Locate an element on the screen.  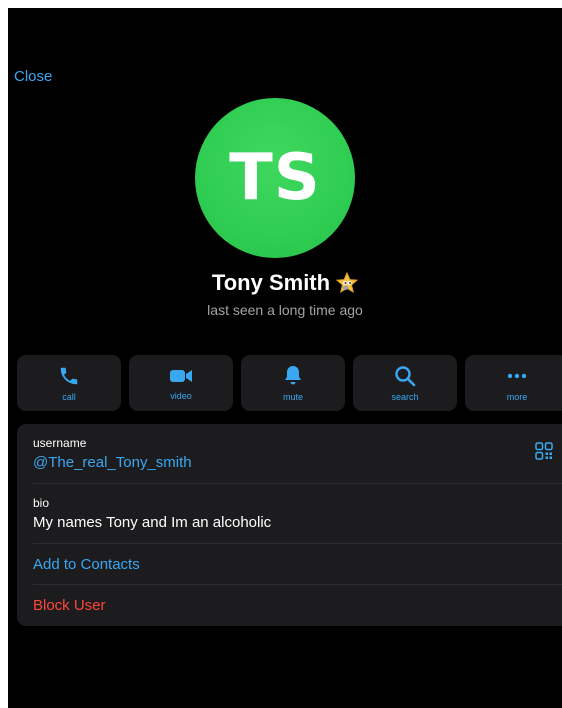
phone-icon is located at coordinates (69, 376).